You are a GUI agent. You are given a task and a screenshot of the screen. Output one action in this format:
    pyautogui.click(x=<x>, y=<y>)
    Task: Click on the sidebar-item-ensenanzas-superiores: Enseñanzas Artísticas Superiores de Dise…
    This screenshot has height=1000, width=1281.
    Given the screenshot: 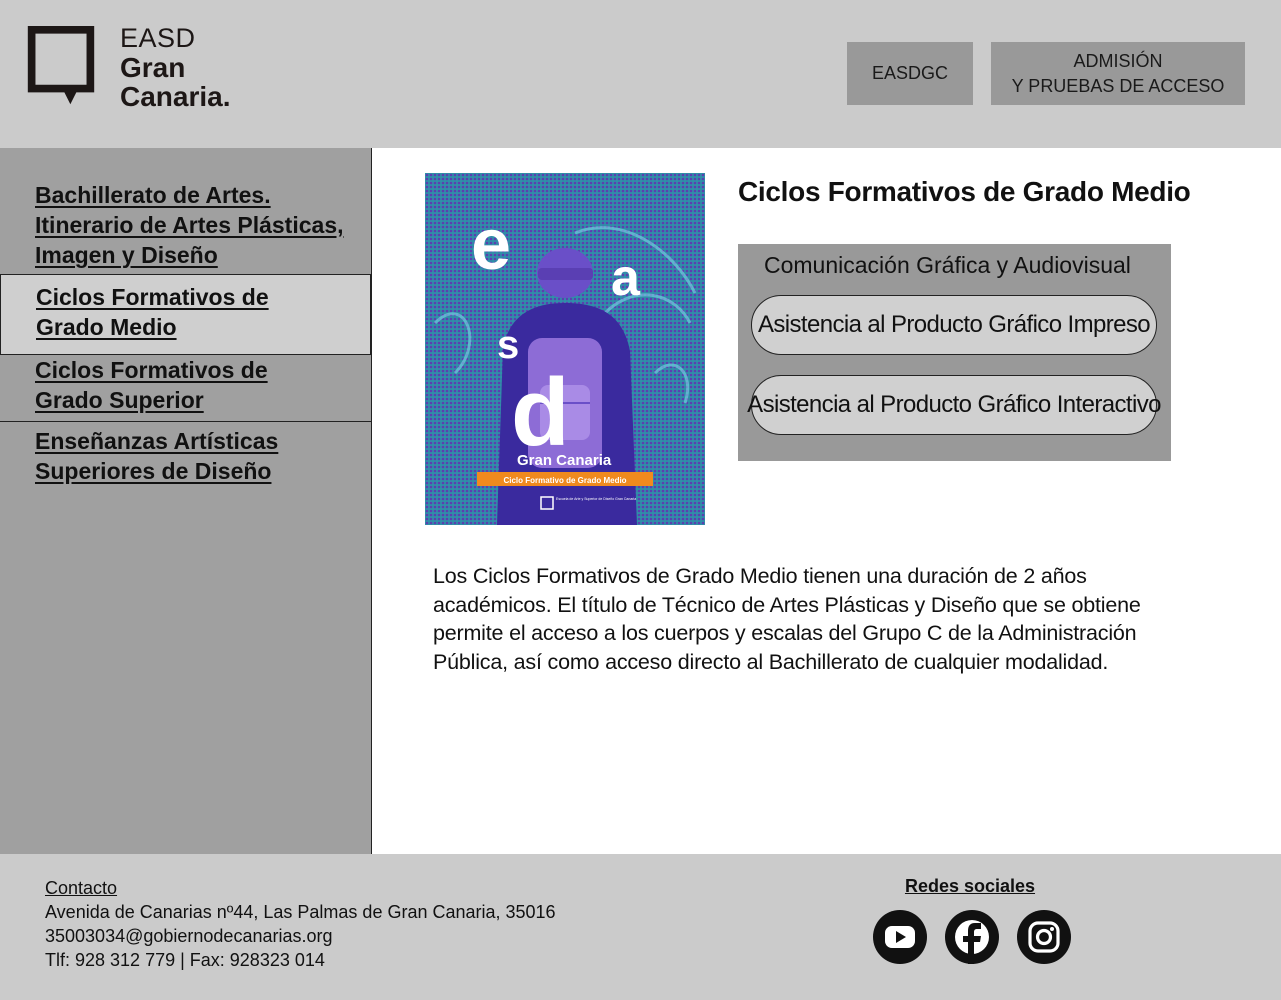 What is the action you would take?
    pyautogui.click(x=185, y=461)
    